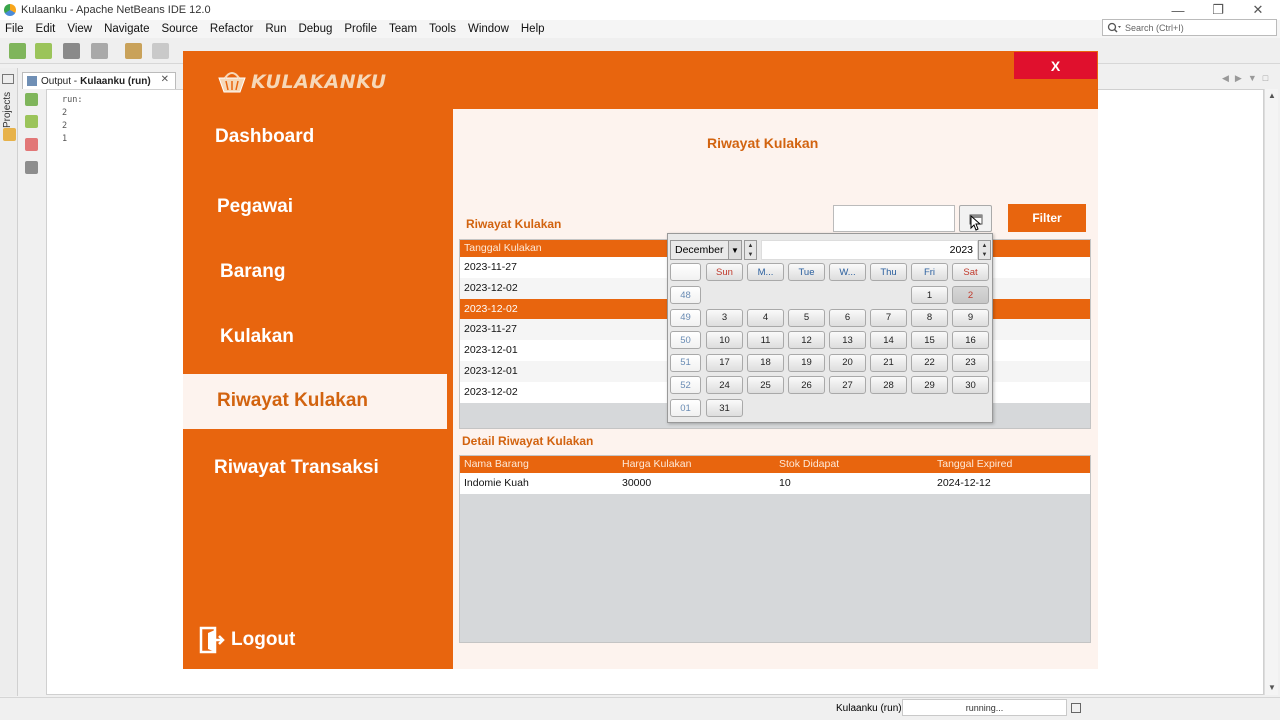 This screenshot has width=1280, height=720. Describe the element at coordinates (65, 139) in the screenshot. I see `output-line: 1` at that location.